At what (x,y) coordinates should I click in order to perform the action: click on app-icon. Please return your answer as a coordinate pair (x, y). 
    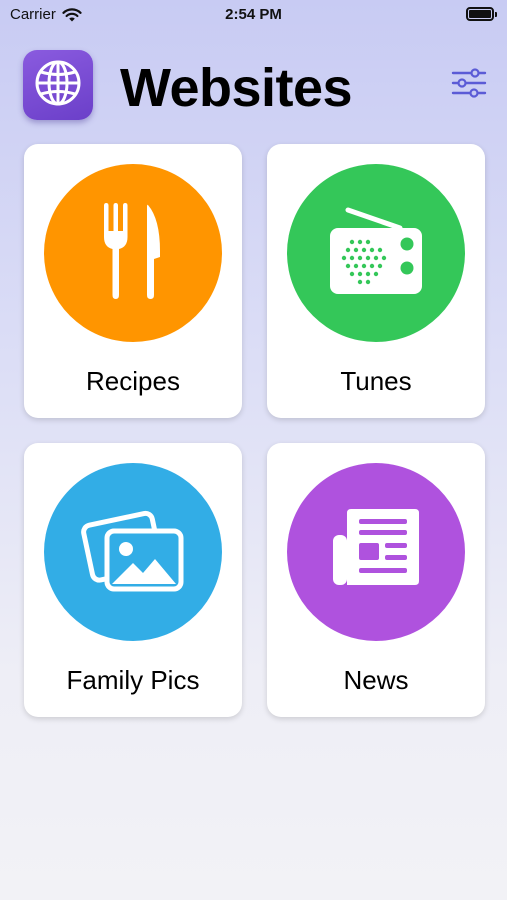
    Looking at the image, I should click on (58, 85).